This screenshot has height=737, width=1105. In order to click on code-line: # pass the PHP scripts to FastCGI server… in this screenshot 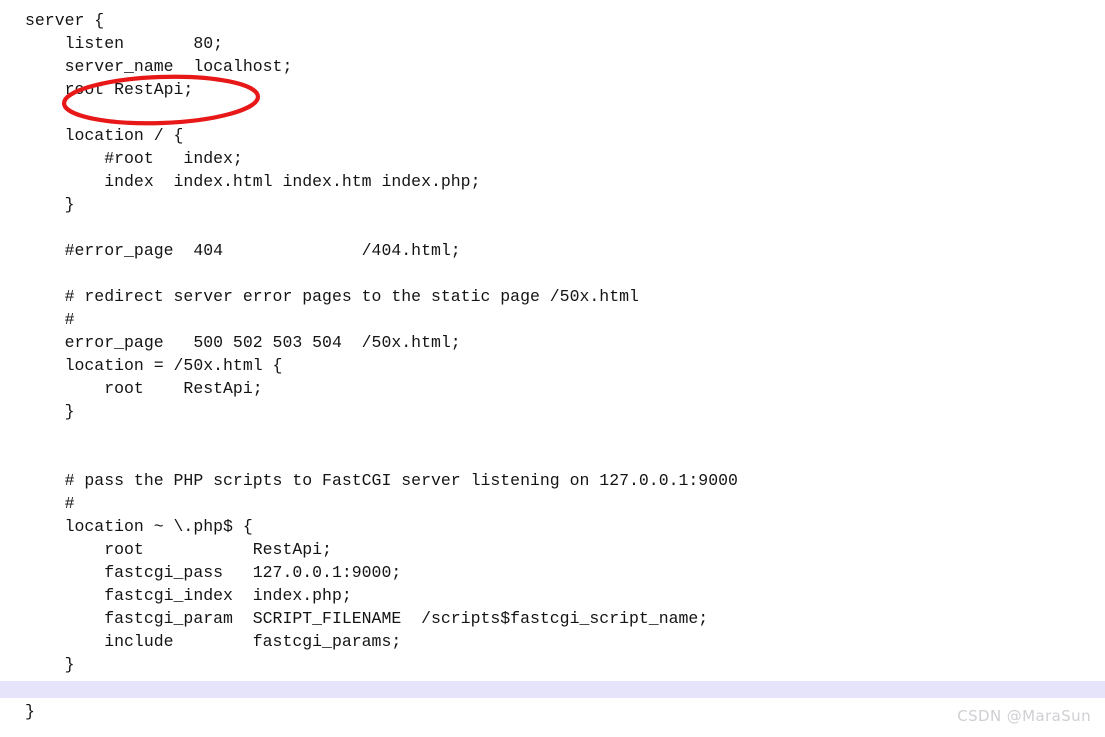, I will do `click(381, 480)`.